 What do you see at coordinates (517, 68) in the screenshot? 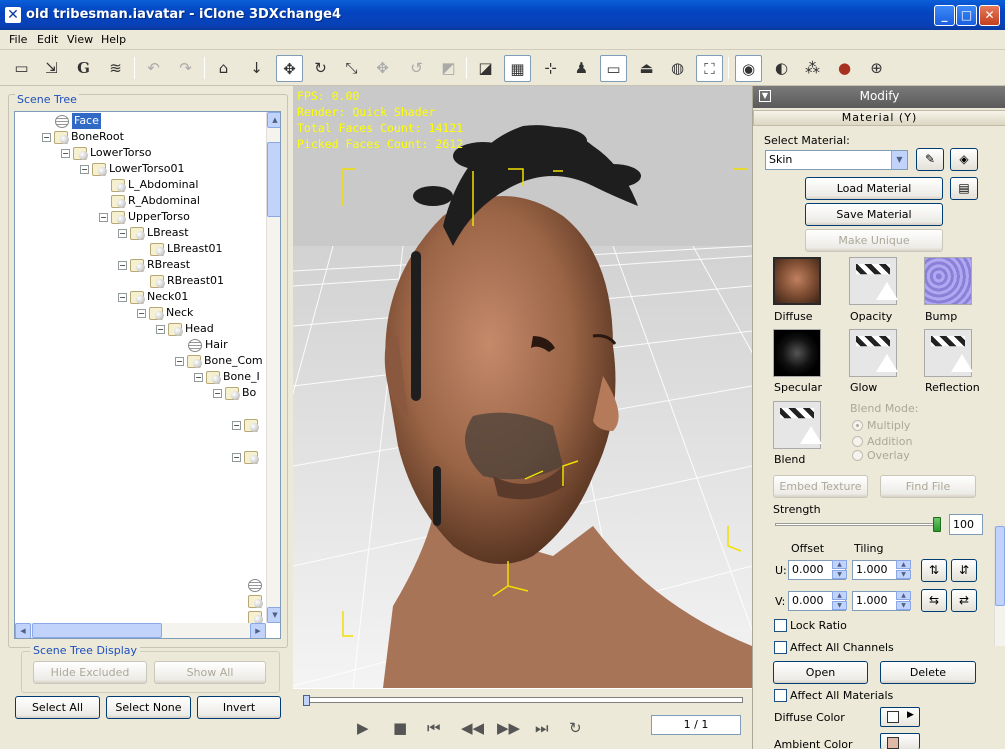
I see `grid-icon: ▦` at bounding box center [517, 68].